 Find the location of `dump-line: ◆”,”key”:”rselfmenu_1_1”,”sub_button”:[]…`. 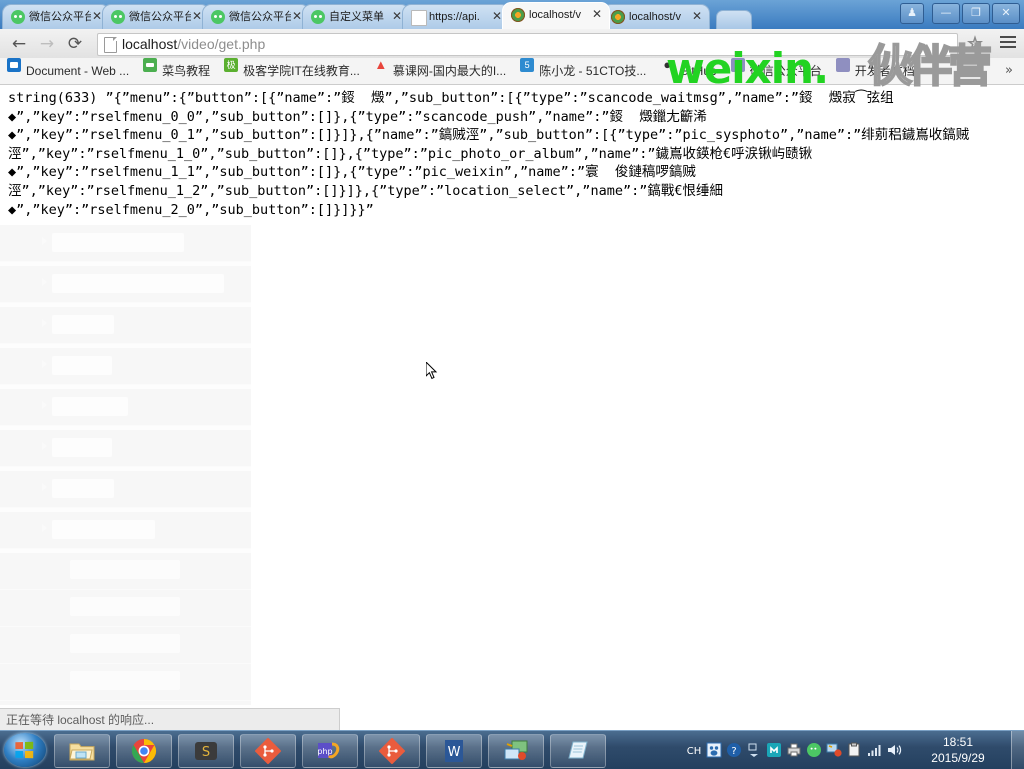

dump-line: ◆”,”key”:”rselfmenu_1_1”,”sub_button”:[]… is located at coordinates (352, 172).